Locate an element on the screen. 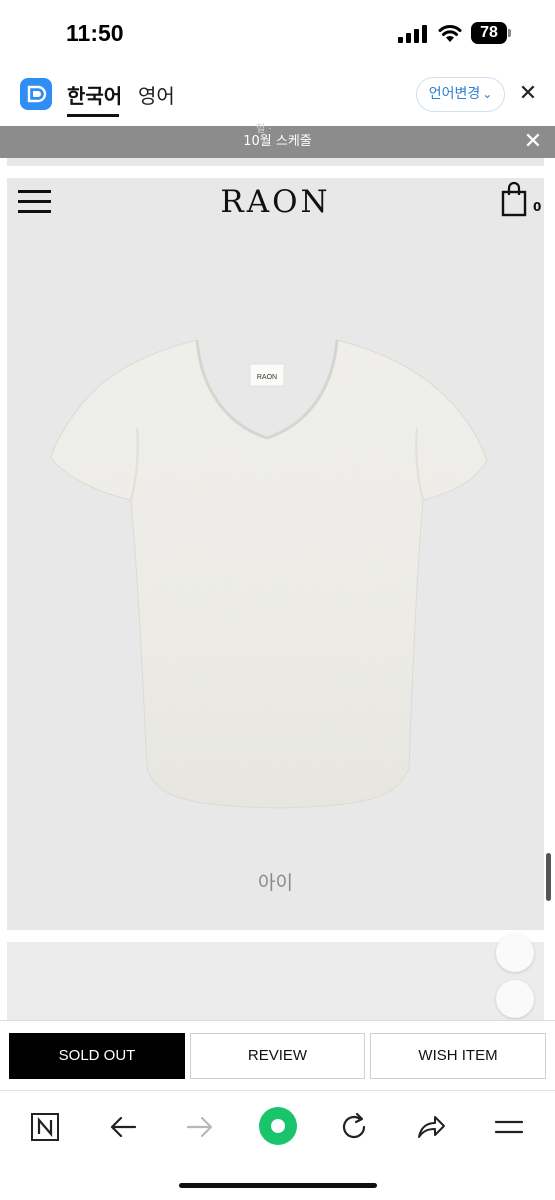 This screenshot has height=1200, width=555. close-translation-button: ✕ is located at coordinates (528, 94).